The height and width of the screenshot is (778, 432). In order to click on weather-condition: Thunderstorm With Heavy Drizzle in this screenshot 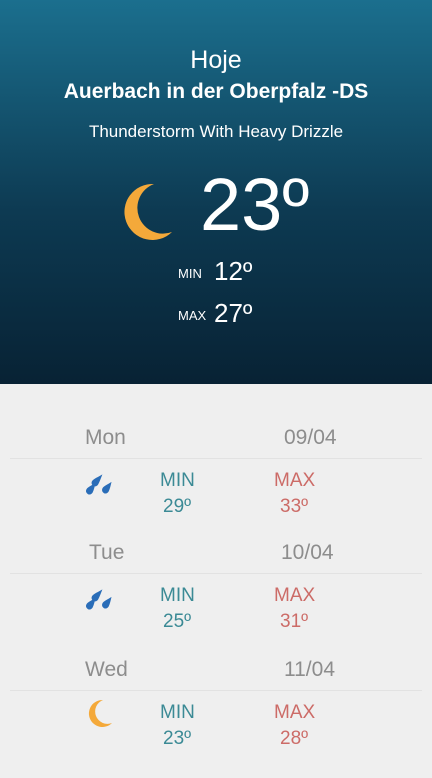, I will do `click(216, 131)`.